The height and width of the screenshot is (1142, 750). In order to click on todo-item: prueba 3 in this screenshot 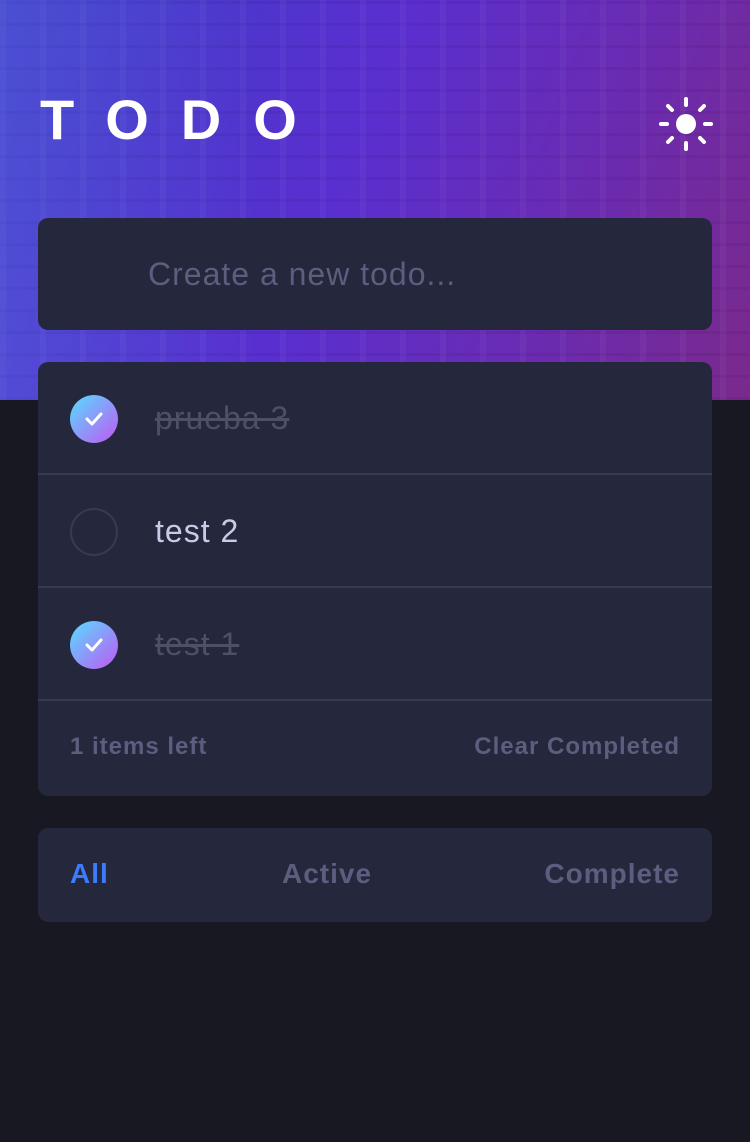, I will do `click(375, 418)`.